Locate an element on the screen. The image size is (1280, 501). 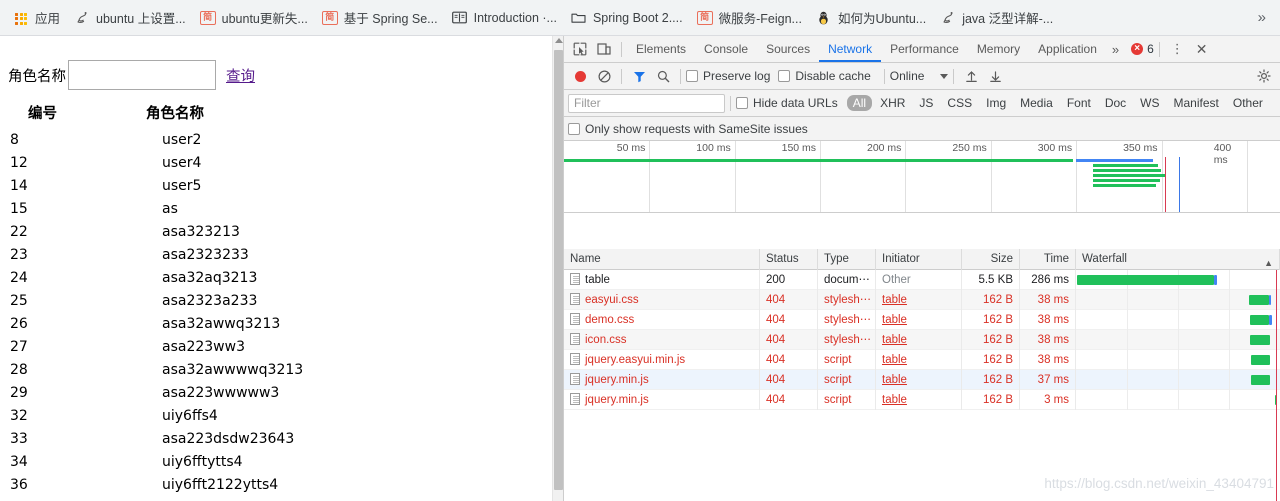
close-icon: ✕ is located at coordinates (1202, 49).